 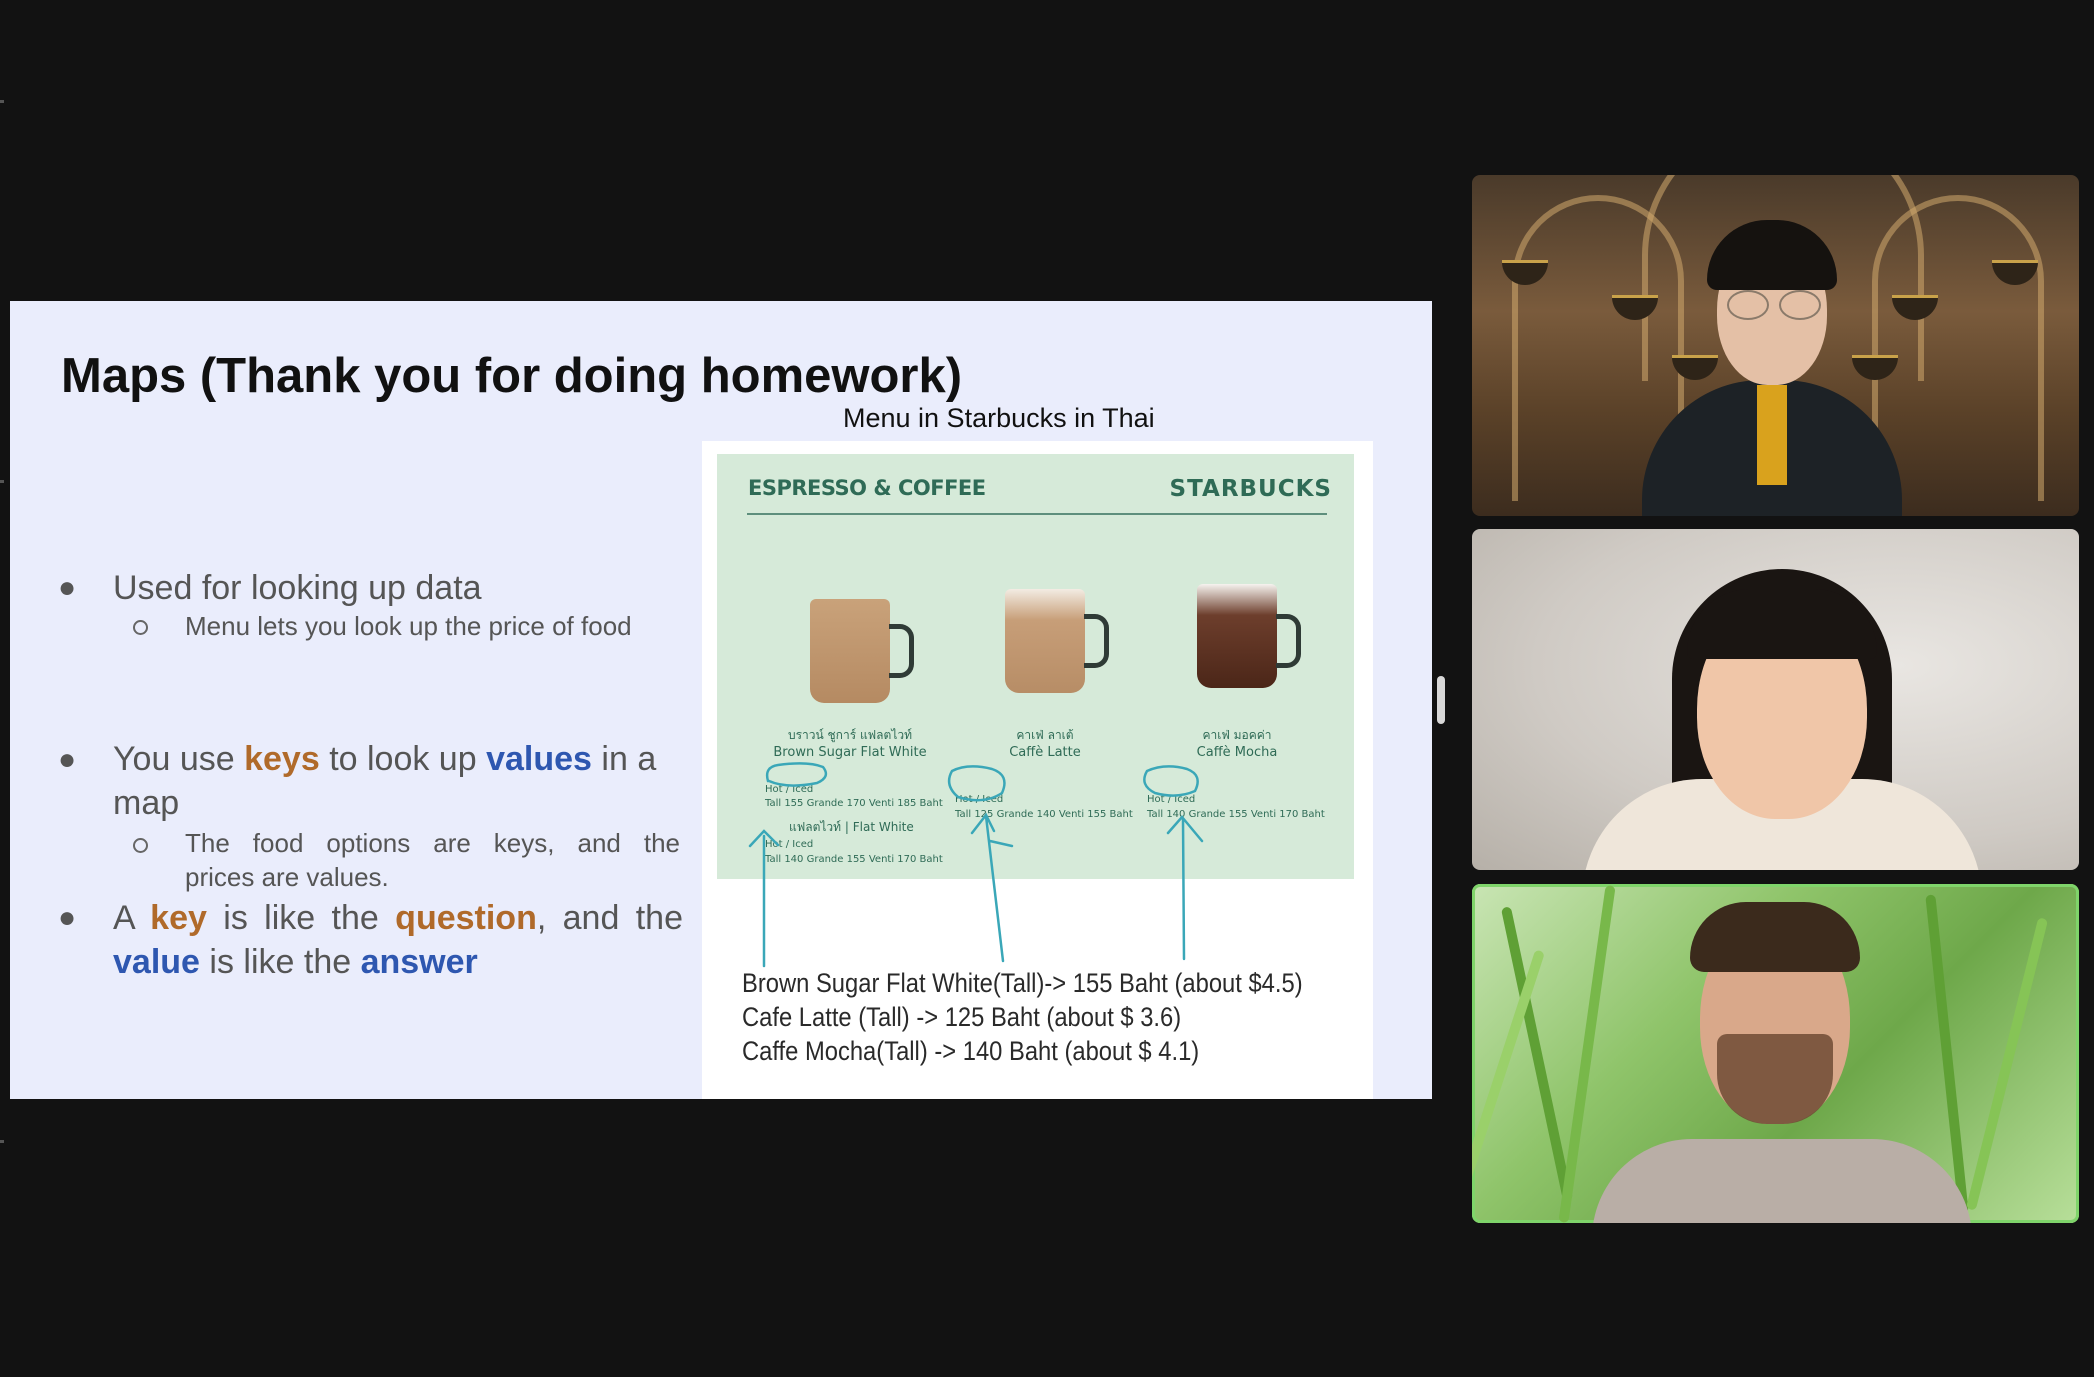 What do you see at coordinates (466, 918) in the screenshot?
I see `keyword-question: question` at bounding box center [466, 918].